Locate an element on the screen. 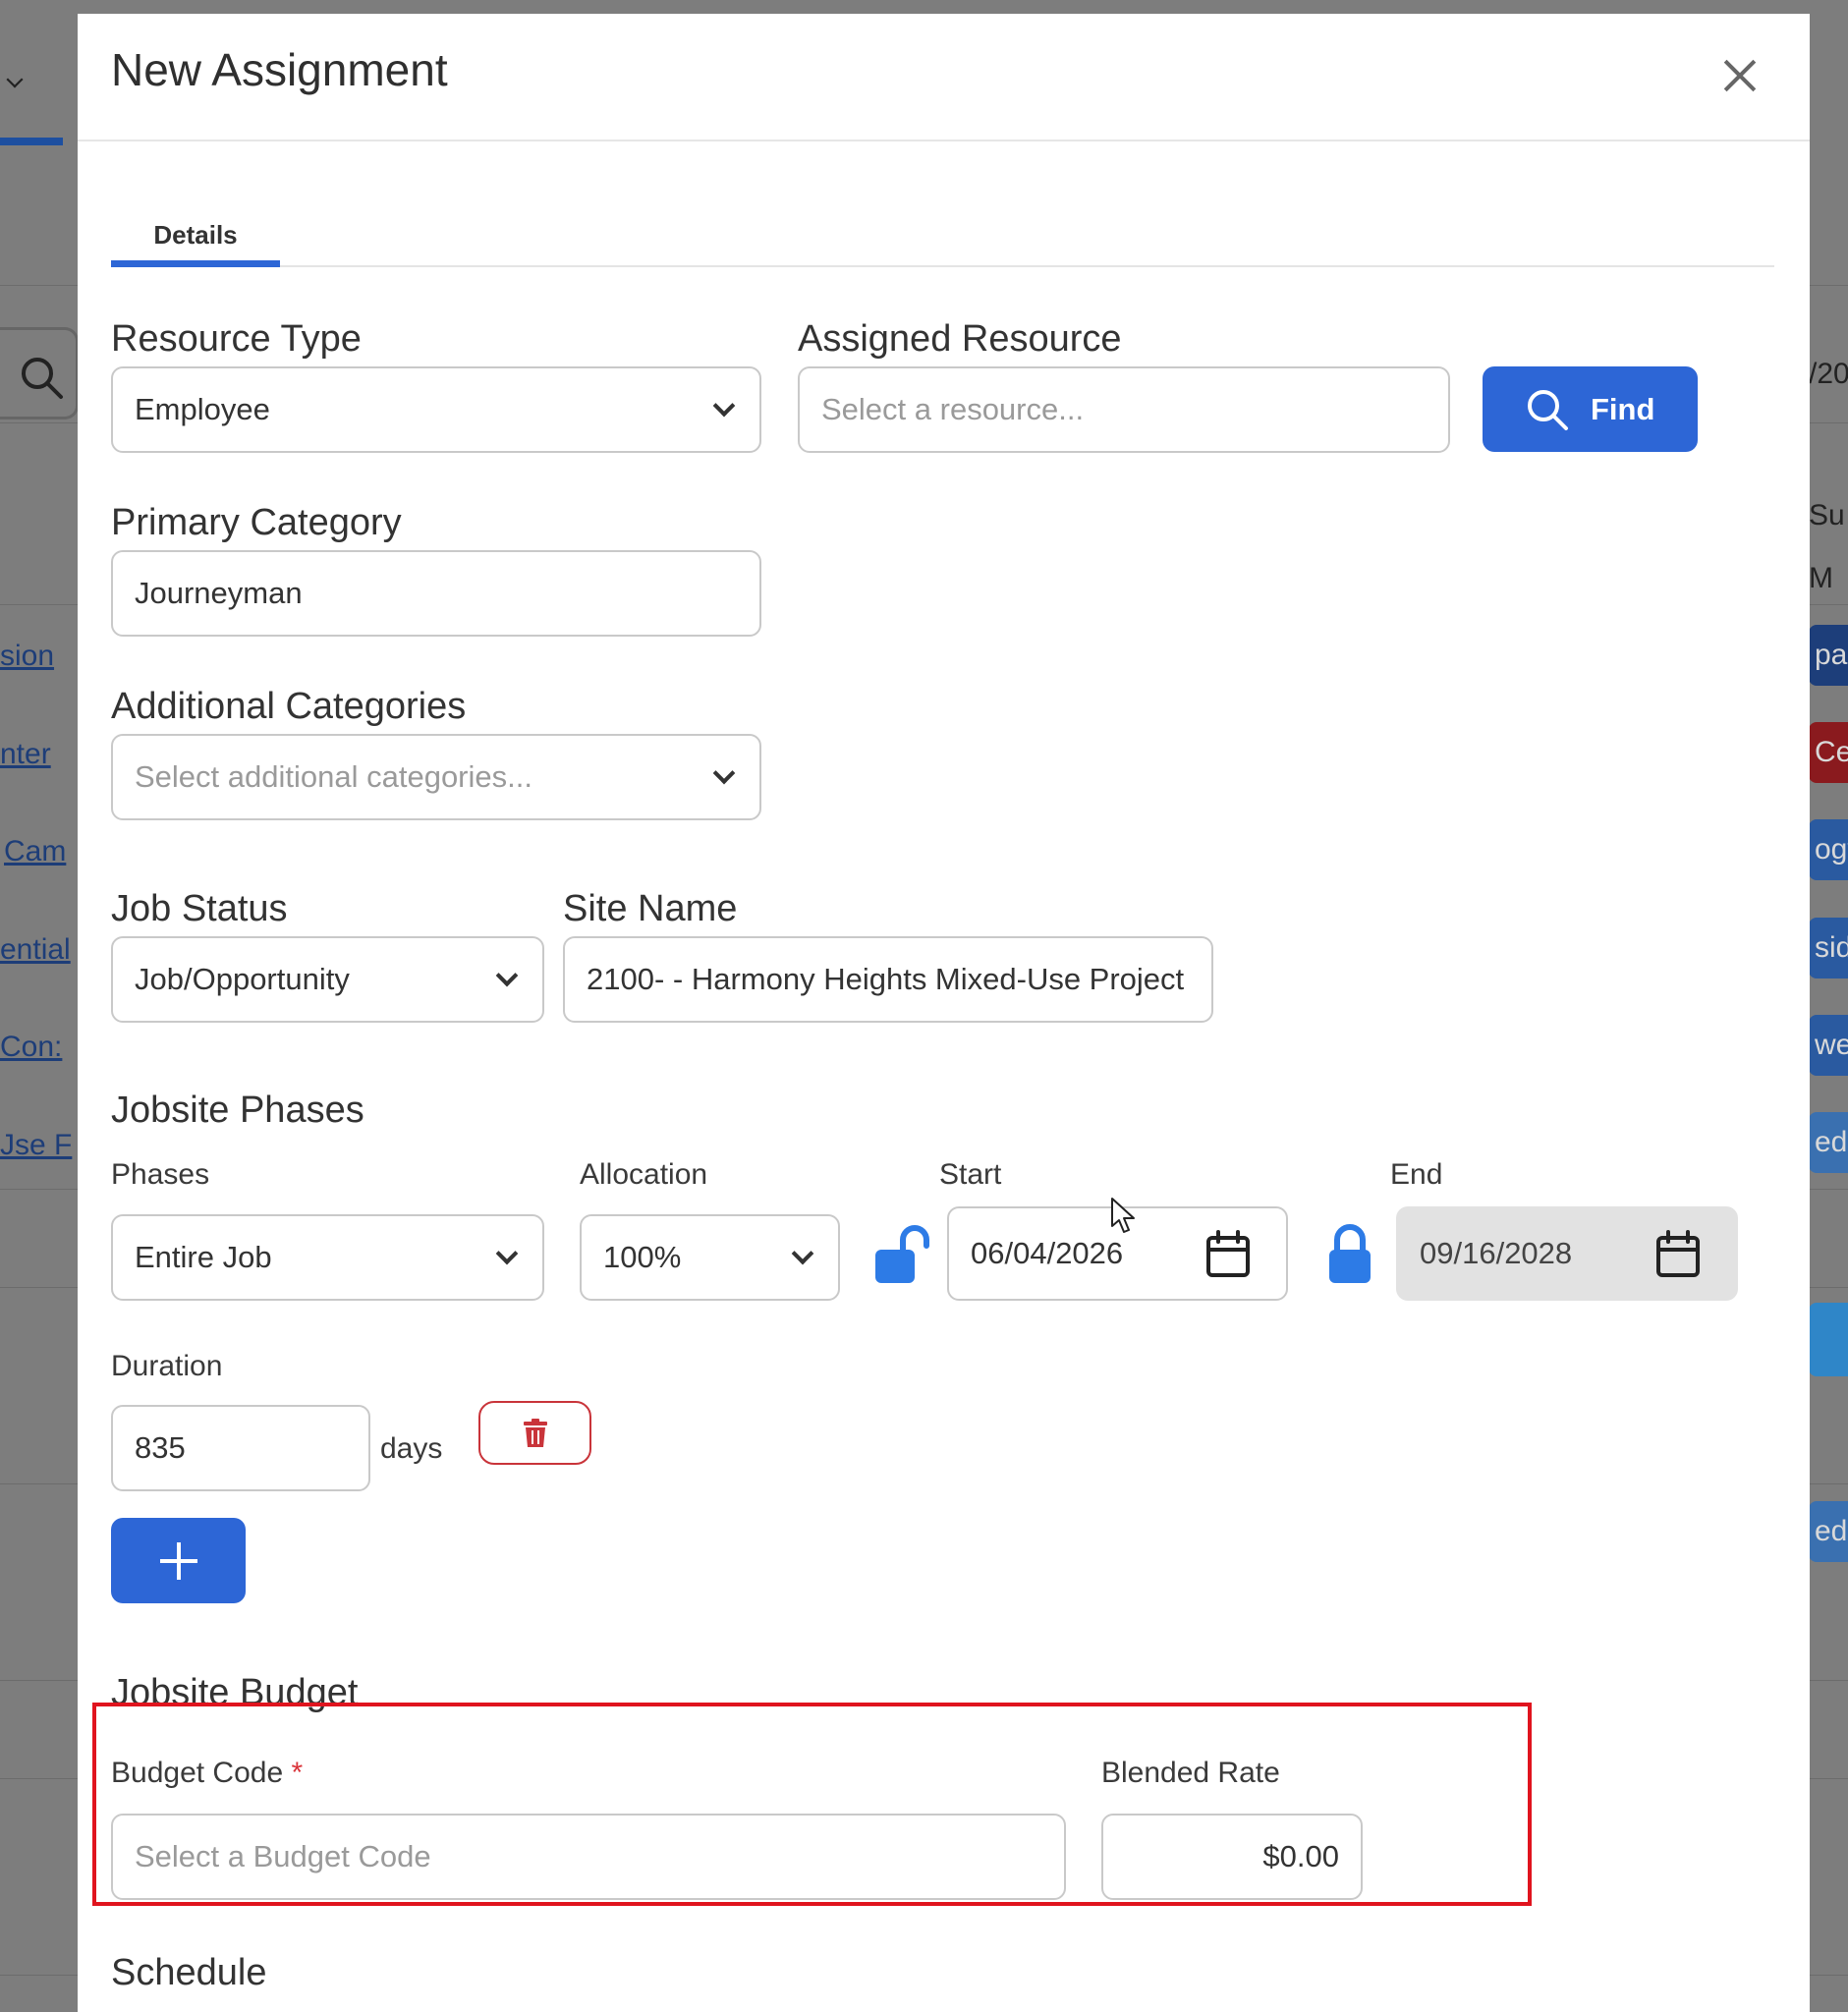 The image size is (1848, 2012). background-link: ential is located at coordinates (35, 949).